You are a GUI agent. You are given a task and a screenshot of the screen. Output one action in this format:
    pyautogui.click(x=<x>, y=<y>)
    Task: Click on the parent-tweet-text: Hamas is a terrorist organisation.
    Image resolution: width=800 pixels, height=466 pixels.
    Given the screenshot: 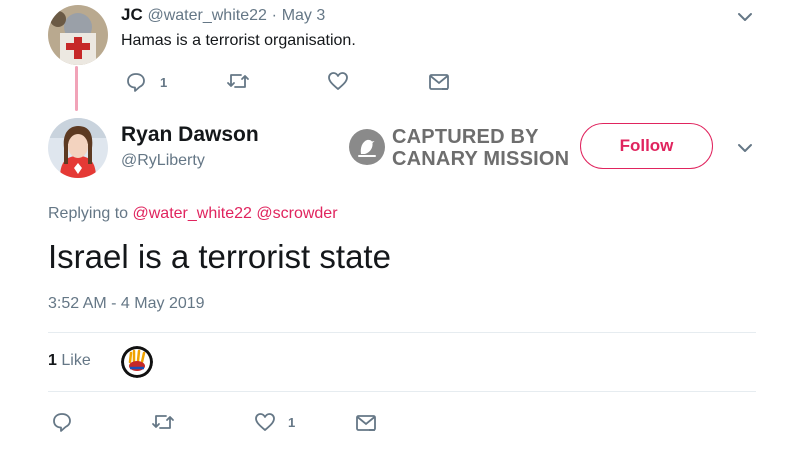 What is the action you would take?
    pyautogui.click(x=238, y=40)
    